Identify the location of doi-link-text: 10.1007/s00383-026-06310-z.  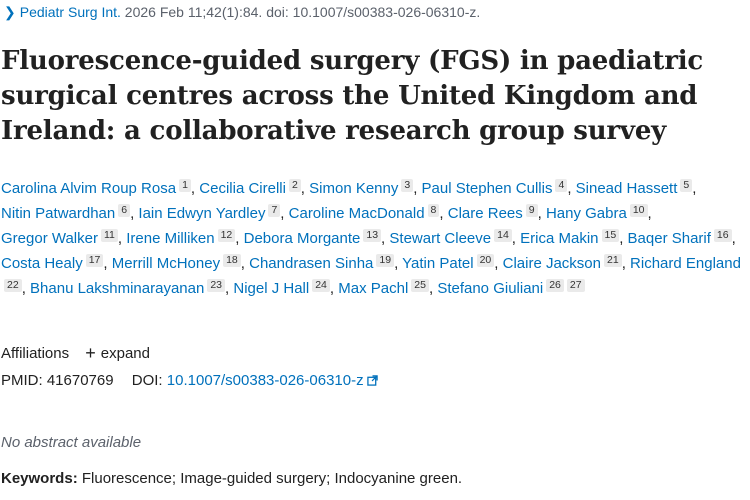
(265, 380).